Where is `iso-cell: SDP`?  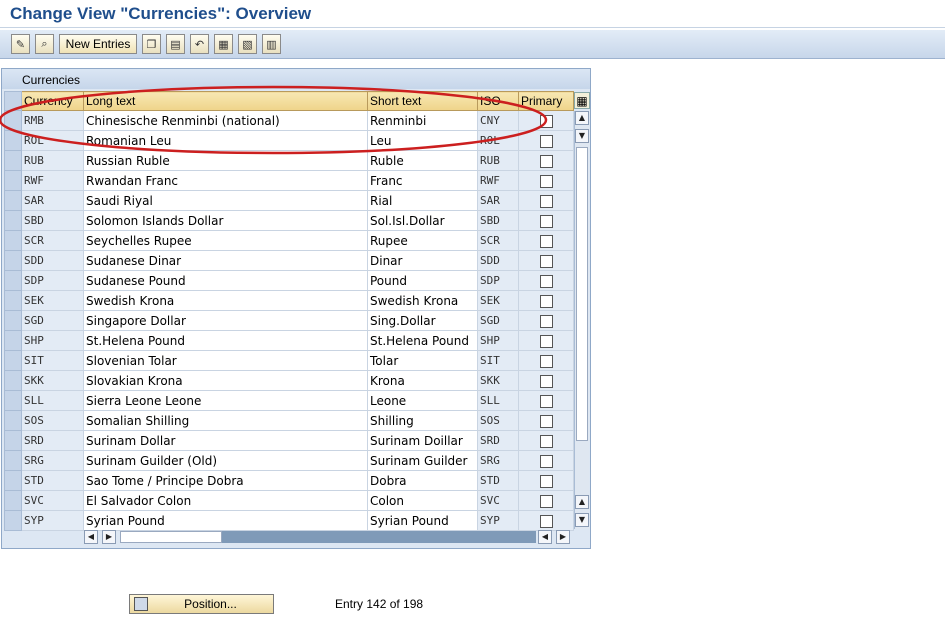 iso-cell: SDP is located at coordinates (498, 280).